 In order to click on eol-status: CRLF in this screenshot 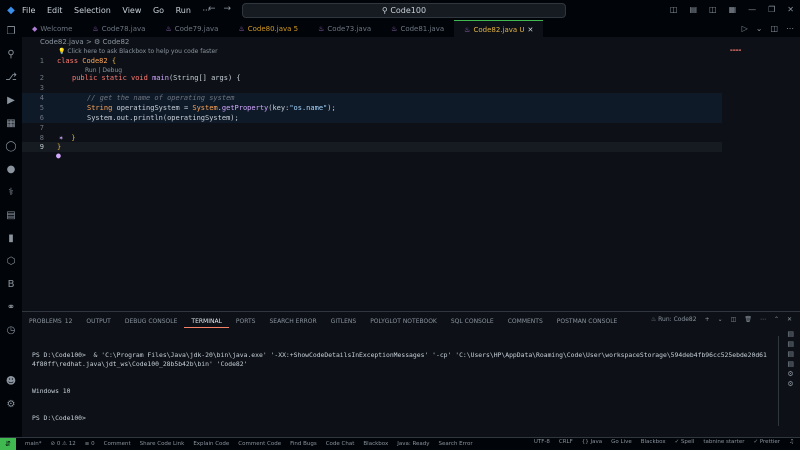, I will do `click(566, 442)`.